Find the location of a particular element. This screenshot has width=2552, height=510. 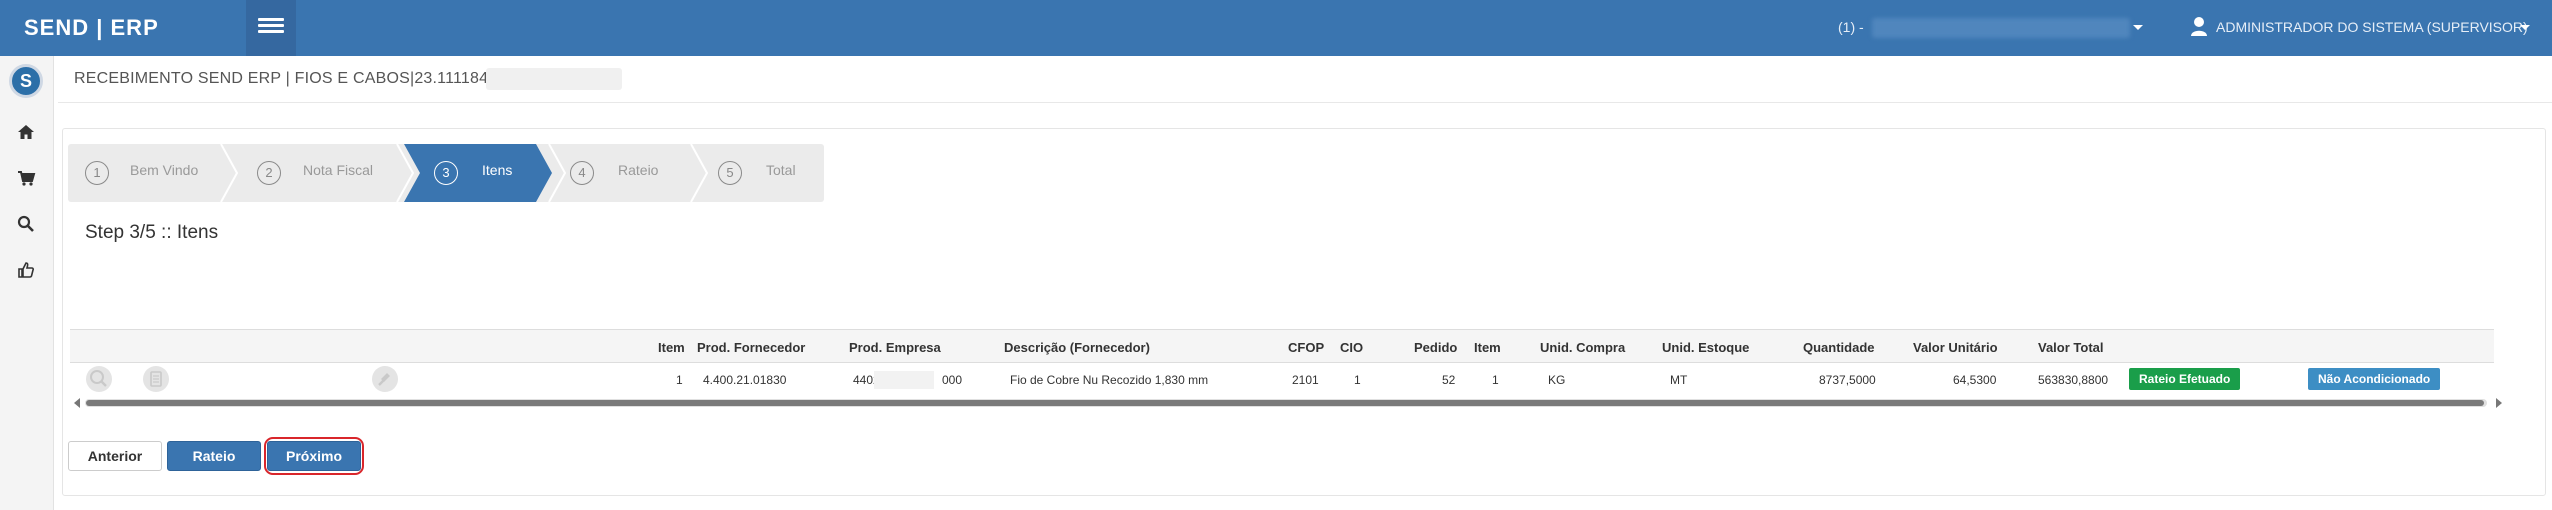

company-selector-label: (1) - is located at coordinates (1851, 27).